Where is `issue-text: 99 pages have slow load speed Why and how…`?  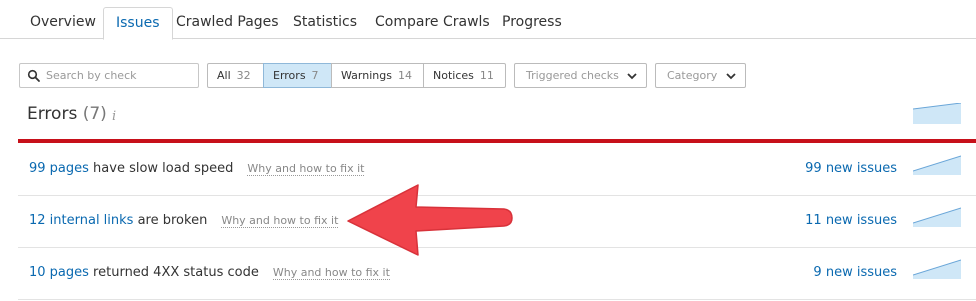 issue-text: 99 pages have slow load speed Why and how… is located at coordinates (197, 168).